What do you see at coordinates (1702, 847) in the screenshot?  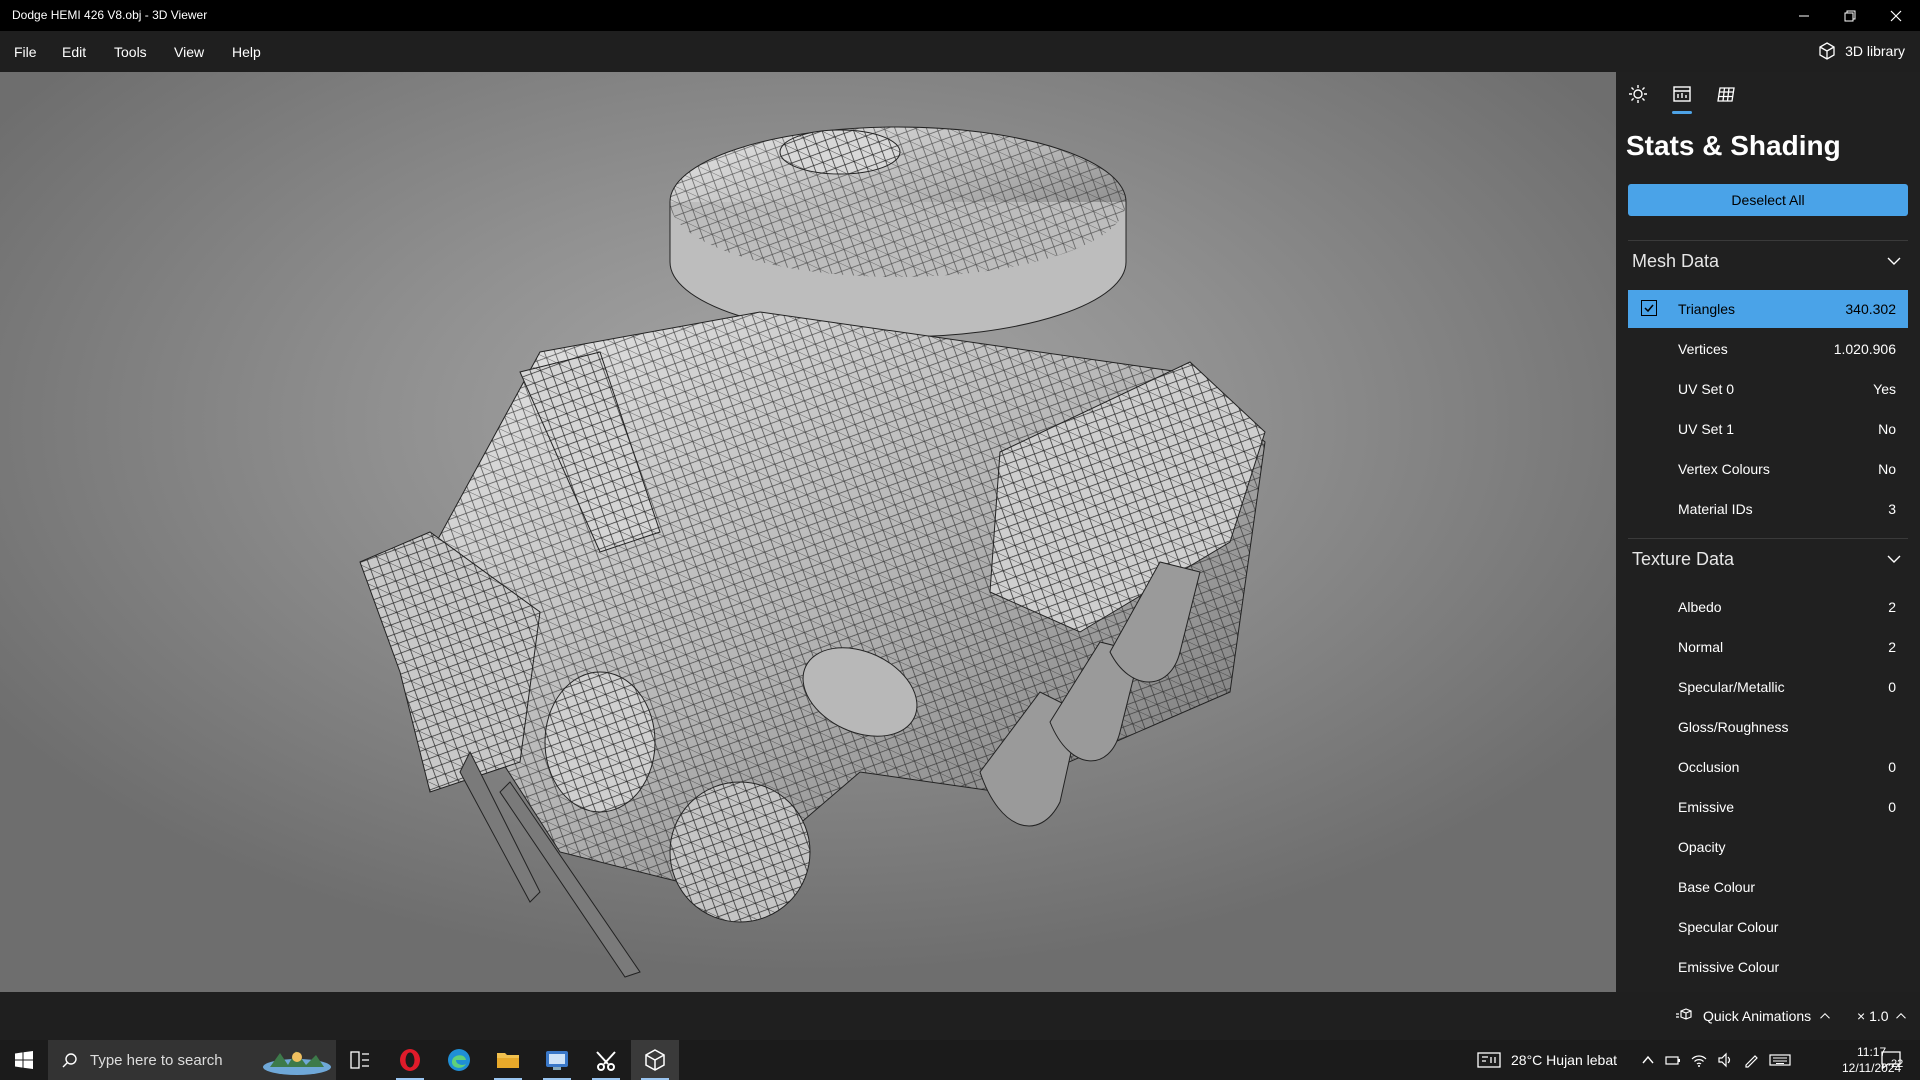 I see `row-name: Opacity` at bounding box center [1702, 847].